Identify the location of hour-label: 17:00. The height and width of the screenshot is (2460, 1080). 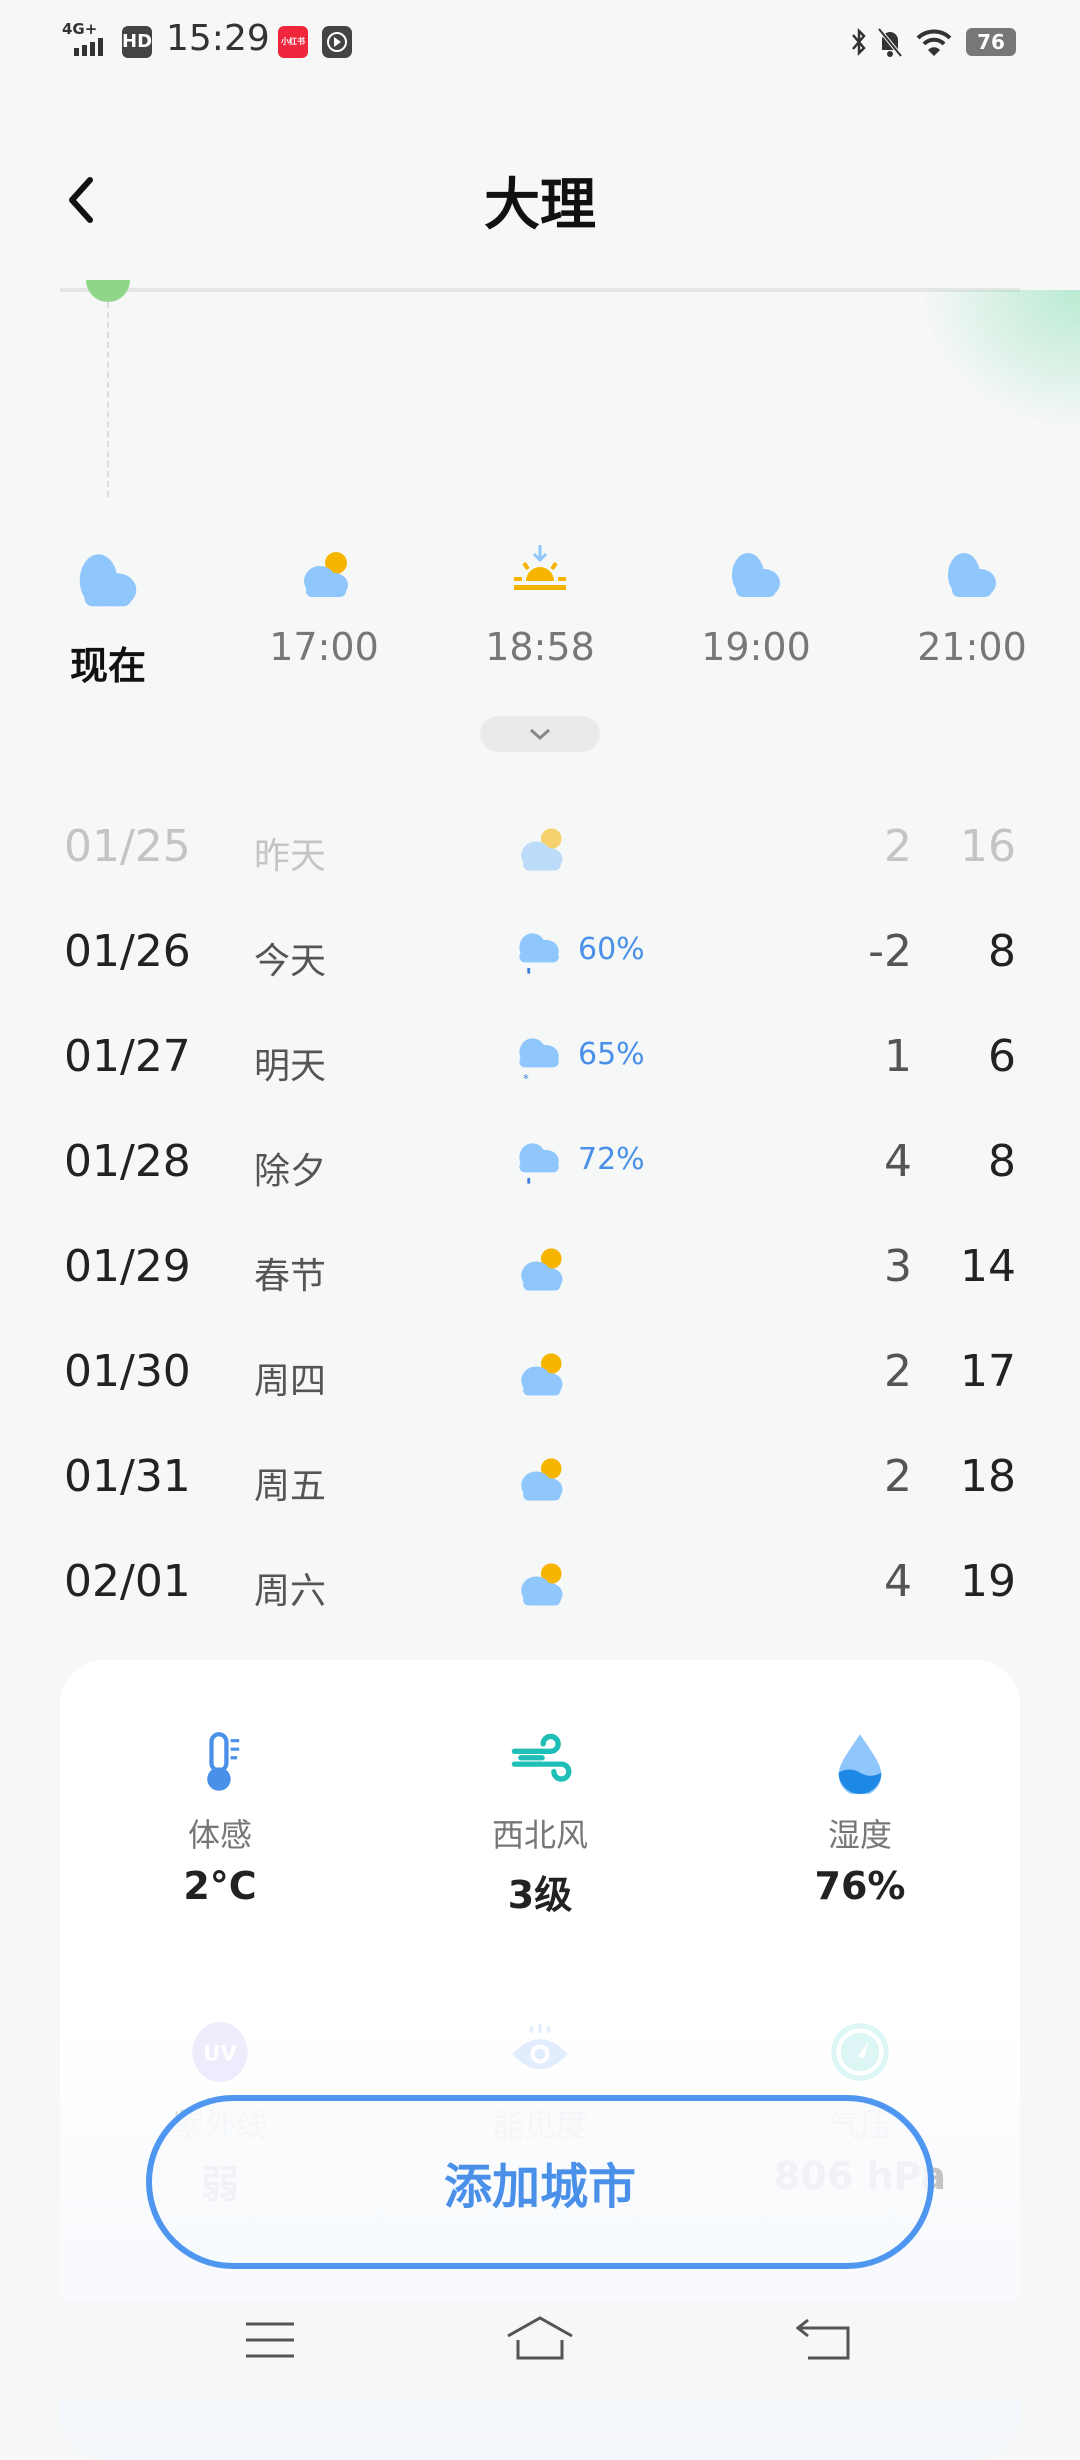
(324, 647).